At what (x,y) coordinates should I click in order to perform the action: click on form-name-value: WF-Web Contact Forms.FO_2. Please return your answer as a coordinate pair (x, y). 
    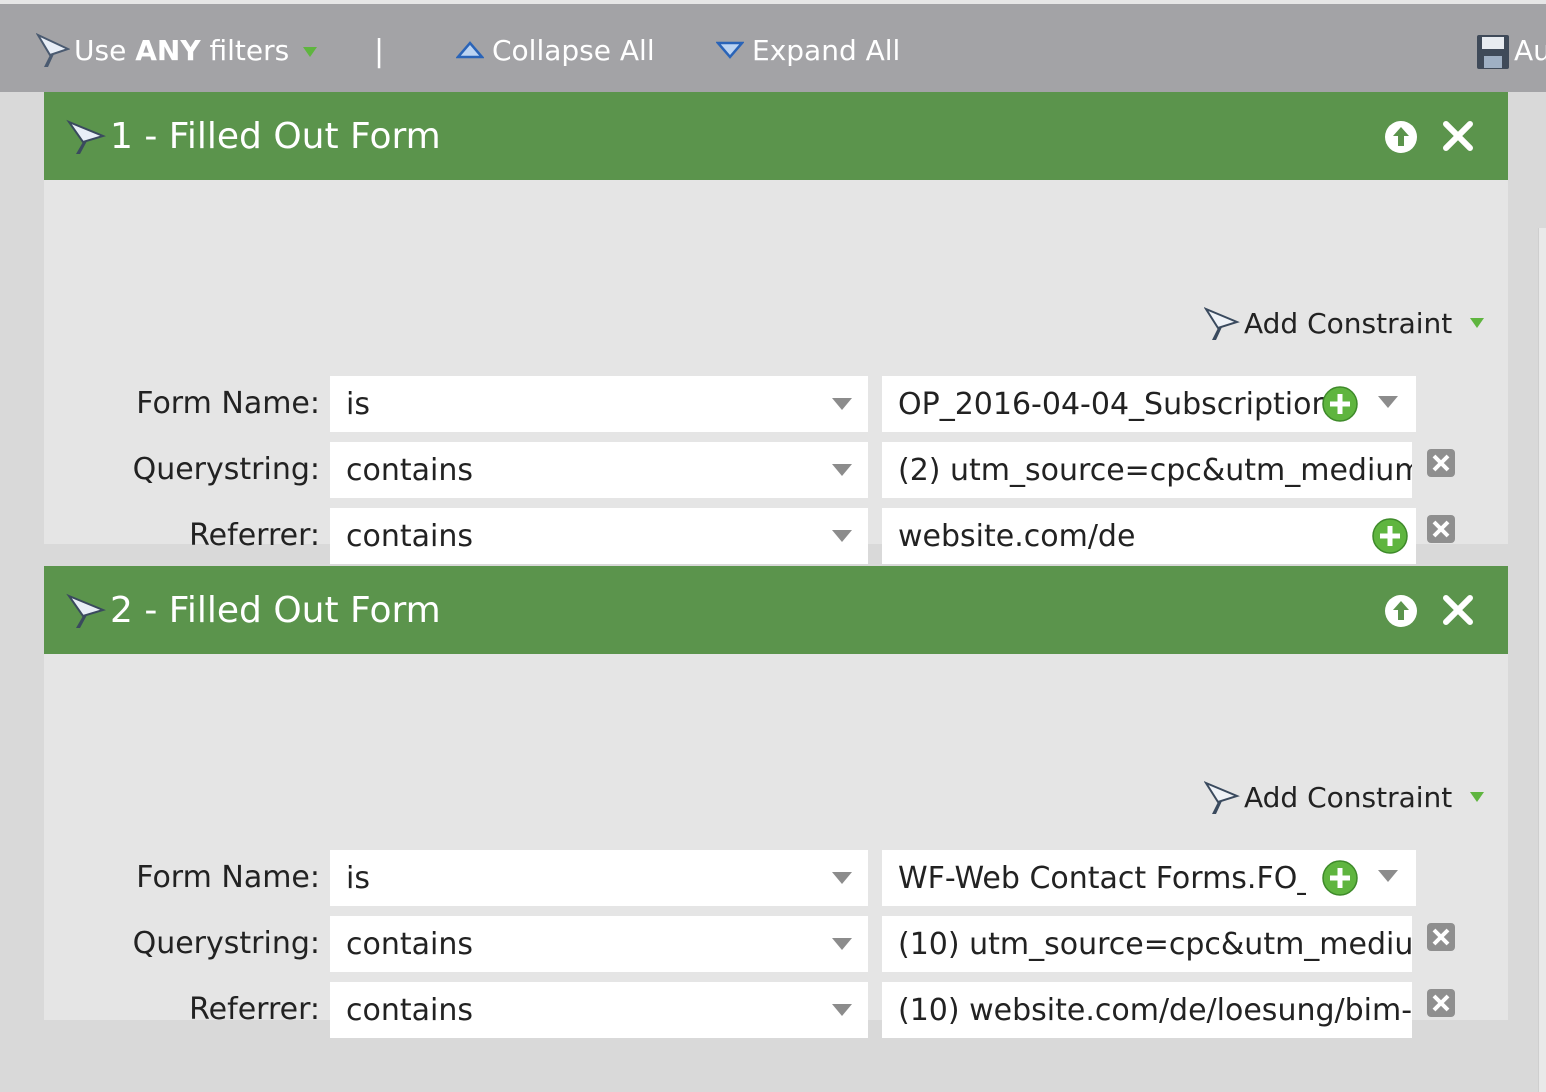
    Looking at the image, I should click on (1102, 878).